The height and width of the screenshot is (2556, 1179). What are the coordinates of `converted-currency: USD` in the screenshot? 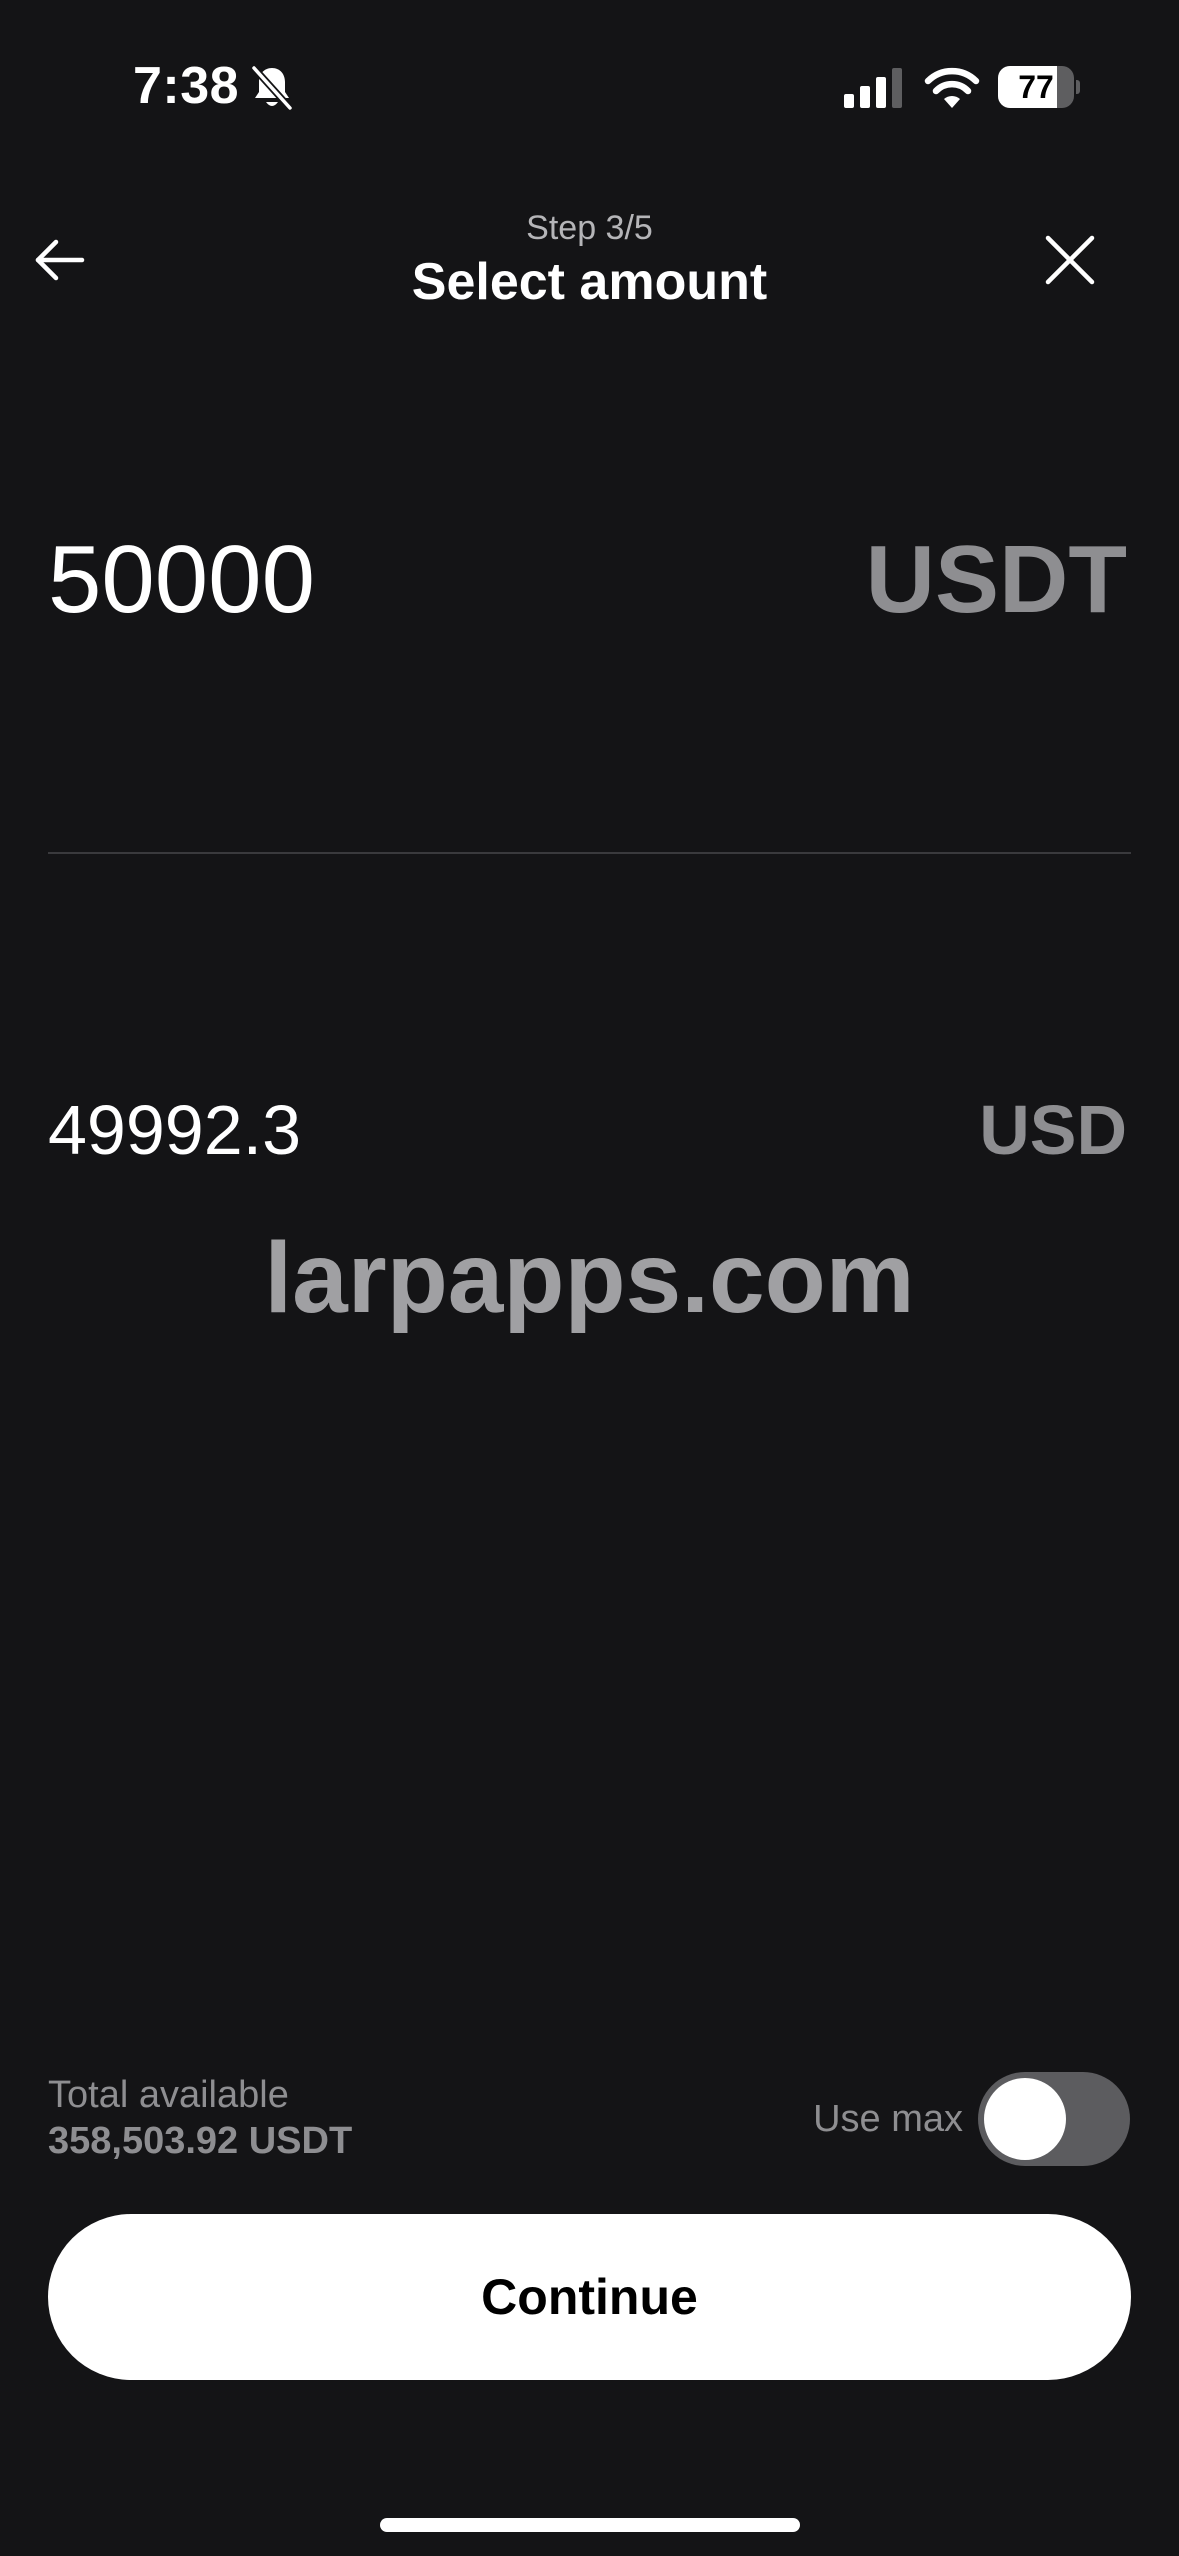 It's located at (1053, 1130).